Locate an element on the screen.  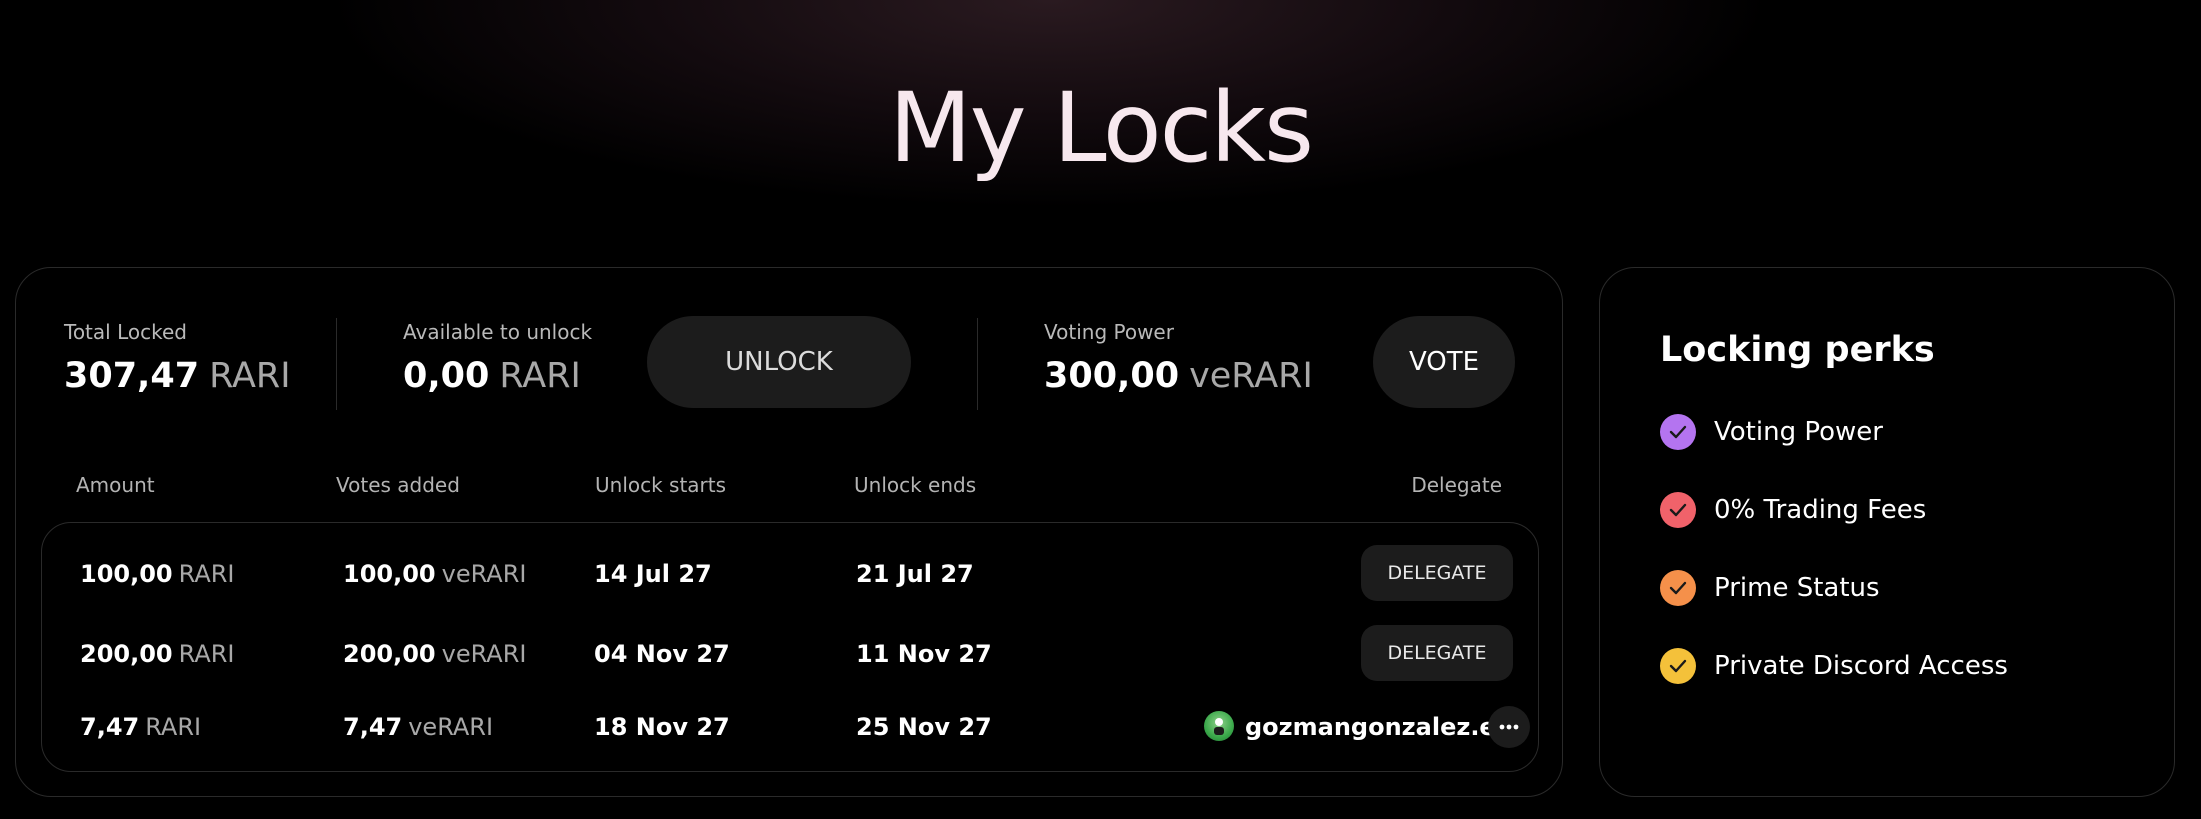
perk-item: Private Discord Access is located at coordinates (1834, 666).